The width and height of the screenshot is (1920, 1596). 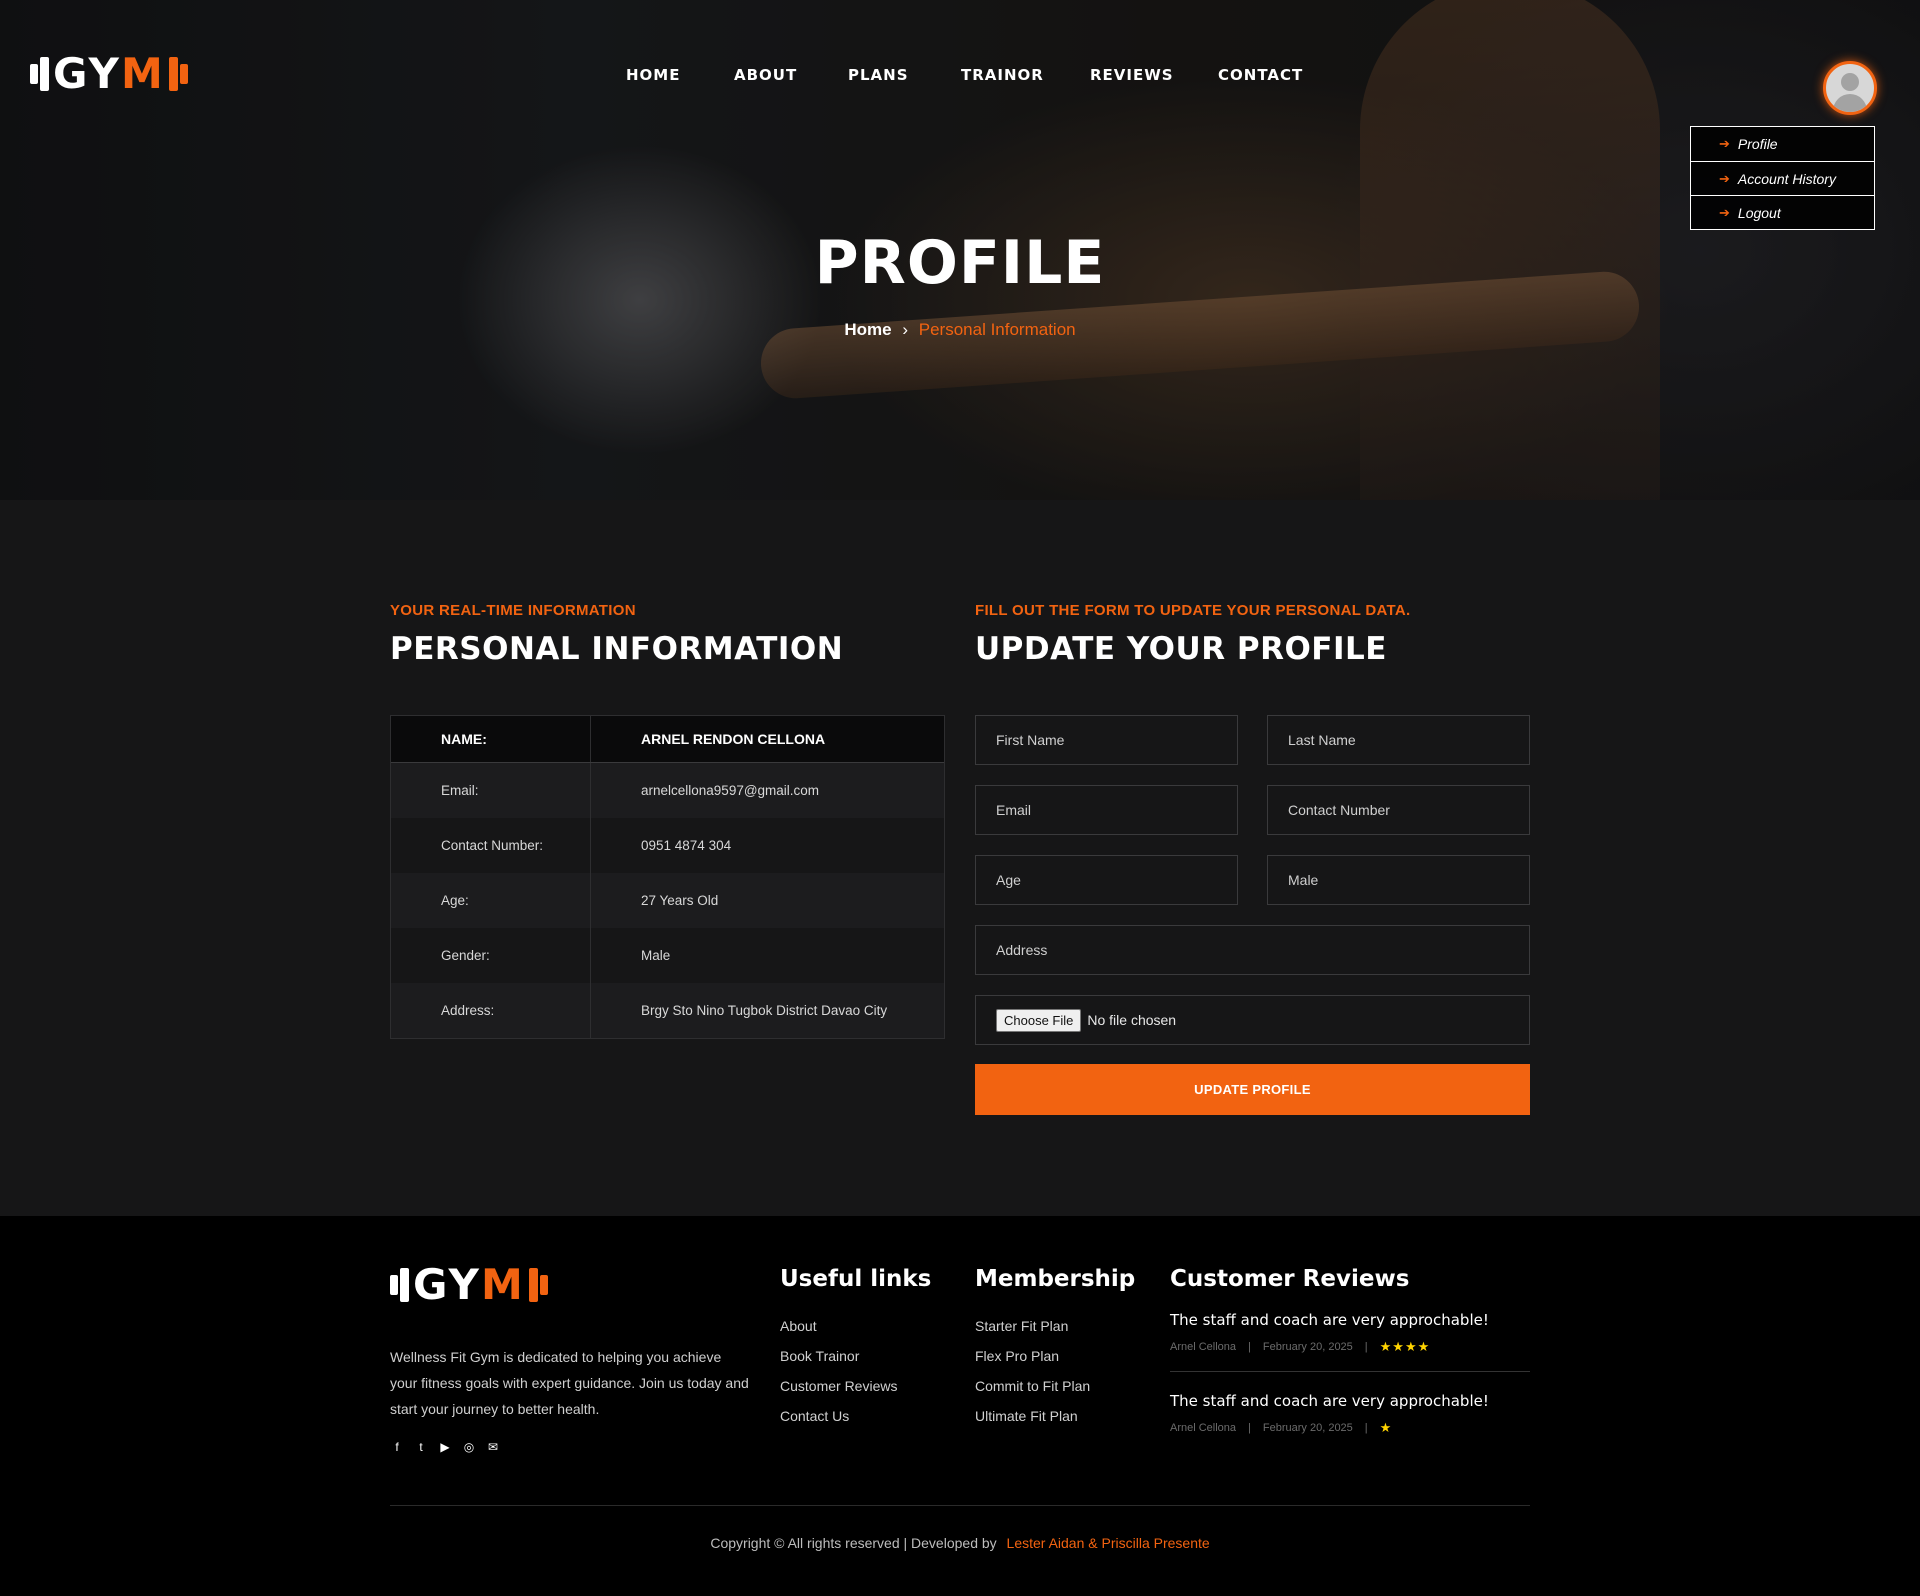 I want to click on email-value: arnelcellona9597@gmail.com, so click(x=730, y=790).